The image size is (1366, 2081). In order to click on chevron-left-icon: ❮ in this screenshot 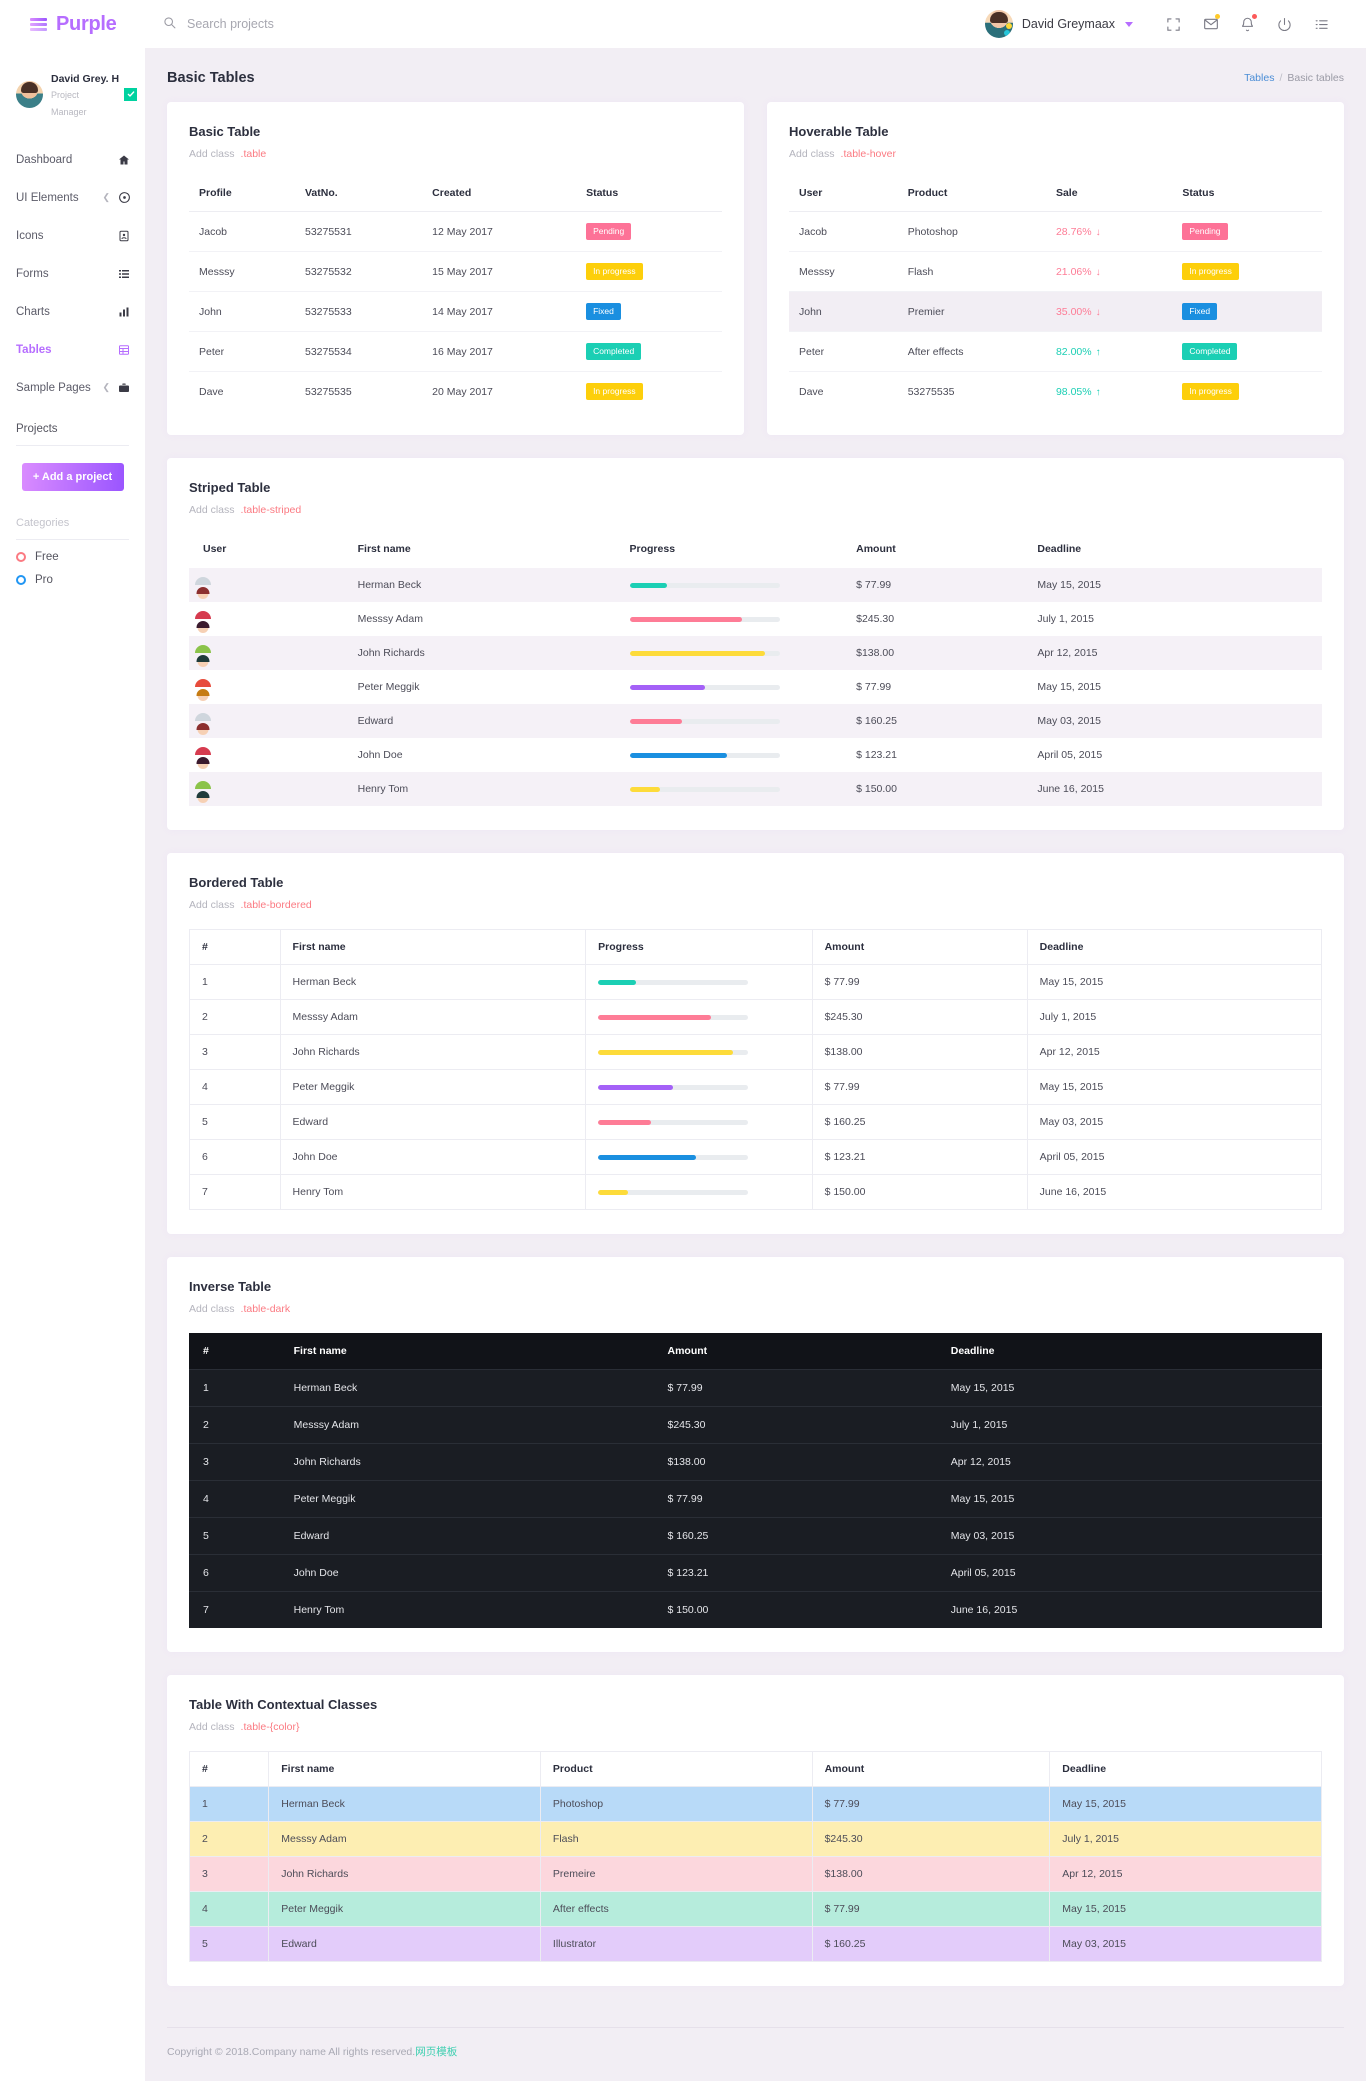, I will do `click(106, 387)`.